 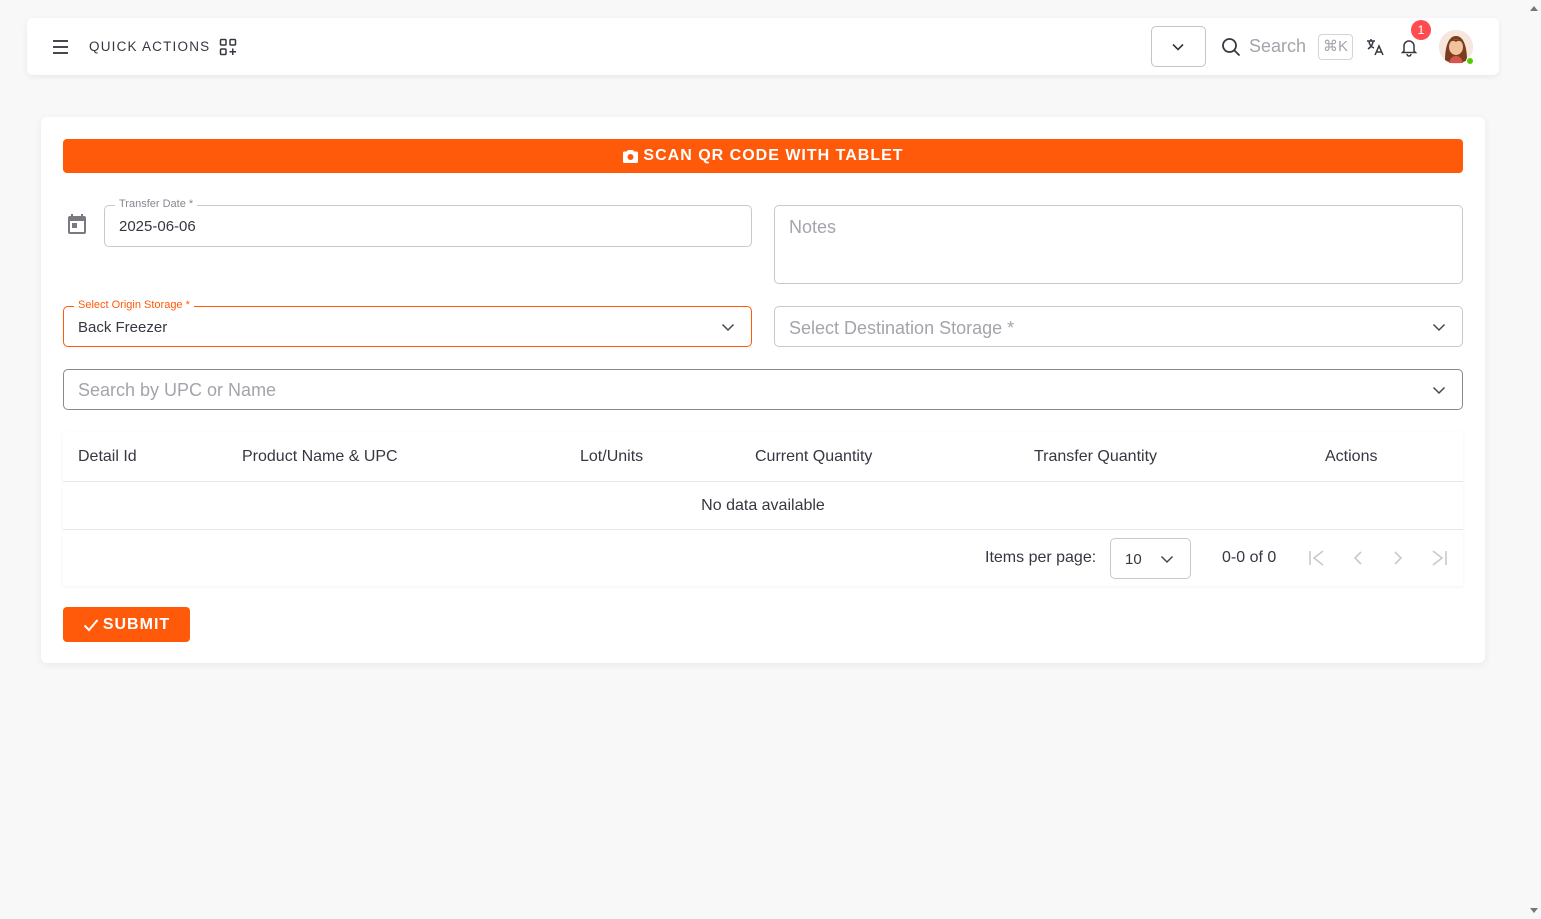 I want to click on origin-storage-select: Select Origin Storage * Back Freezer, so click(x=407, y=323).